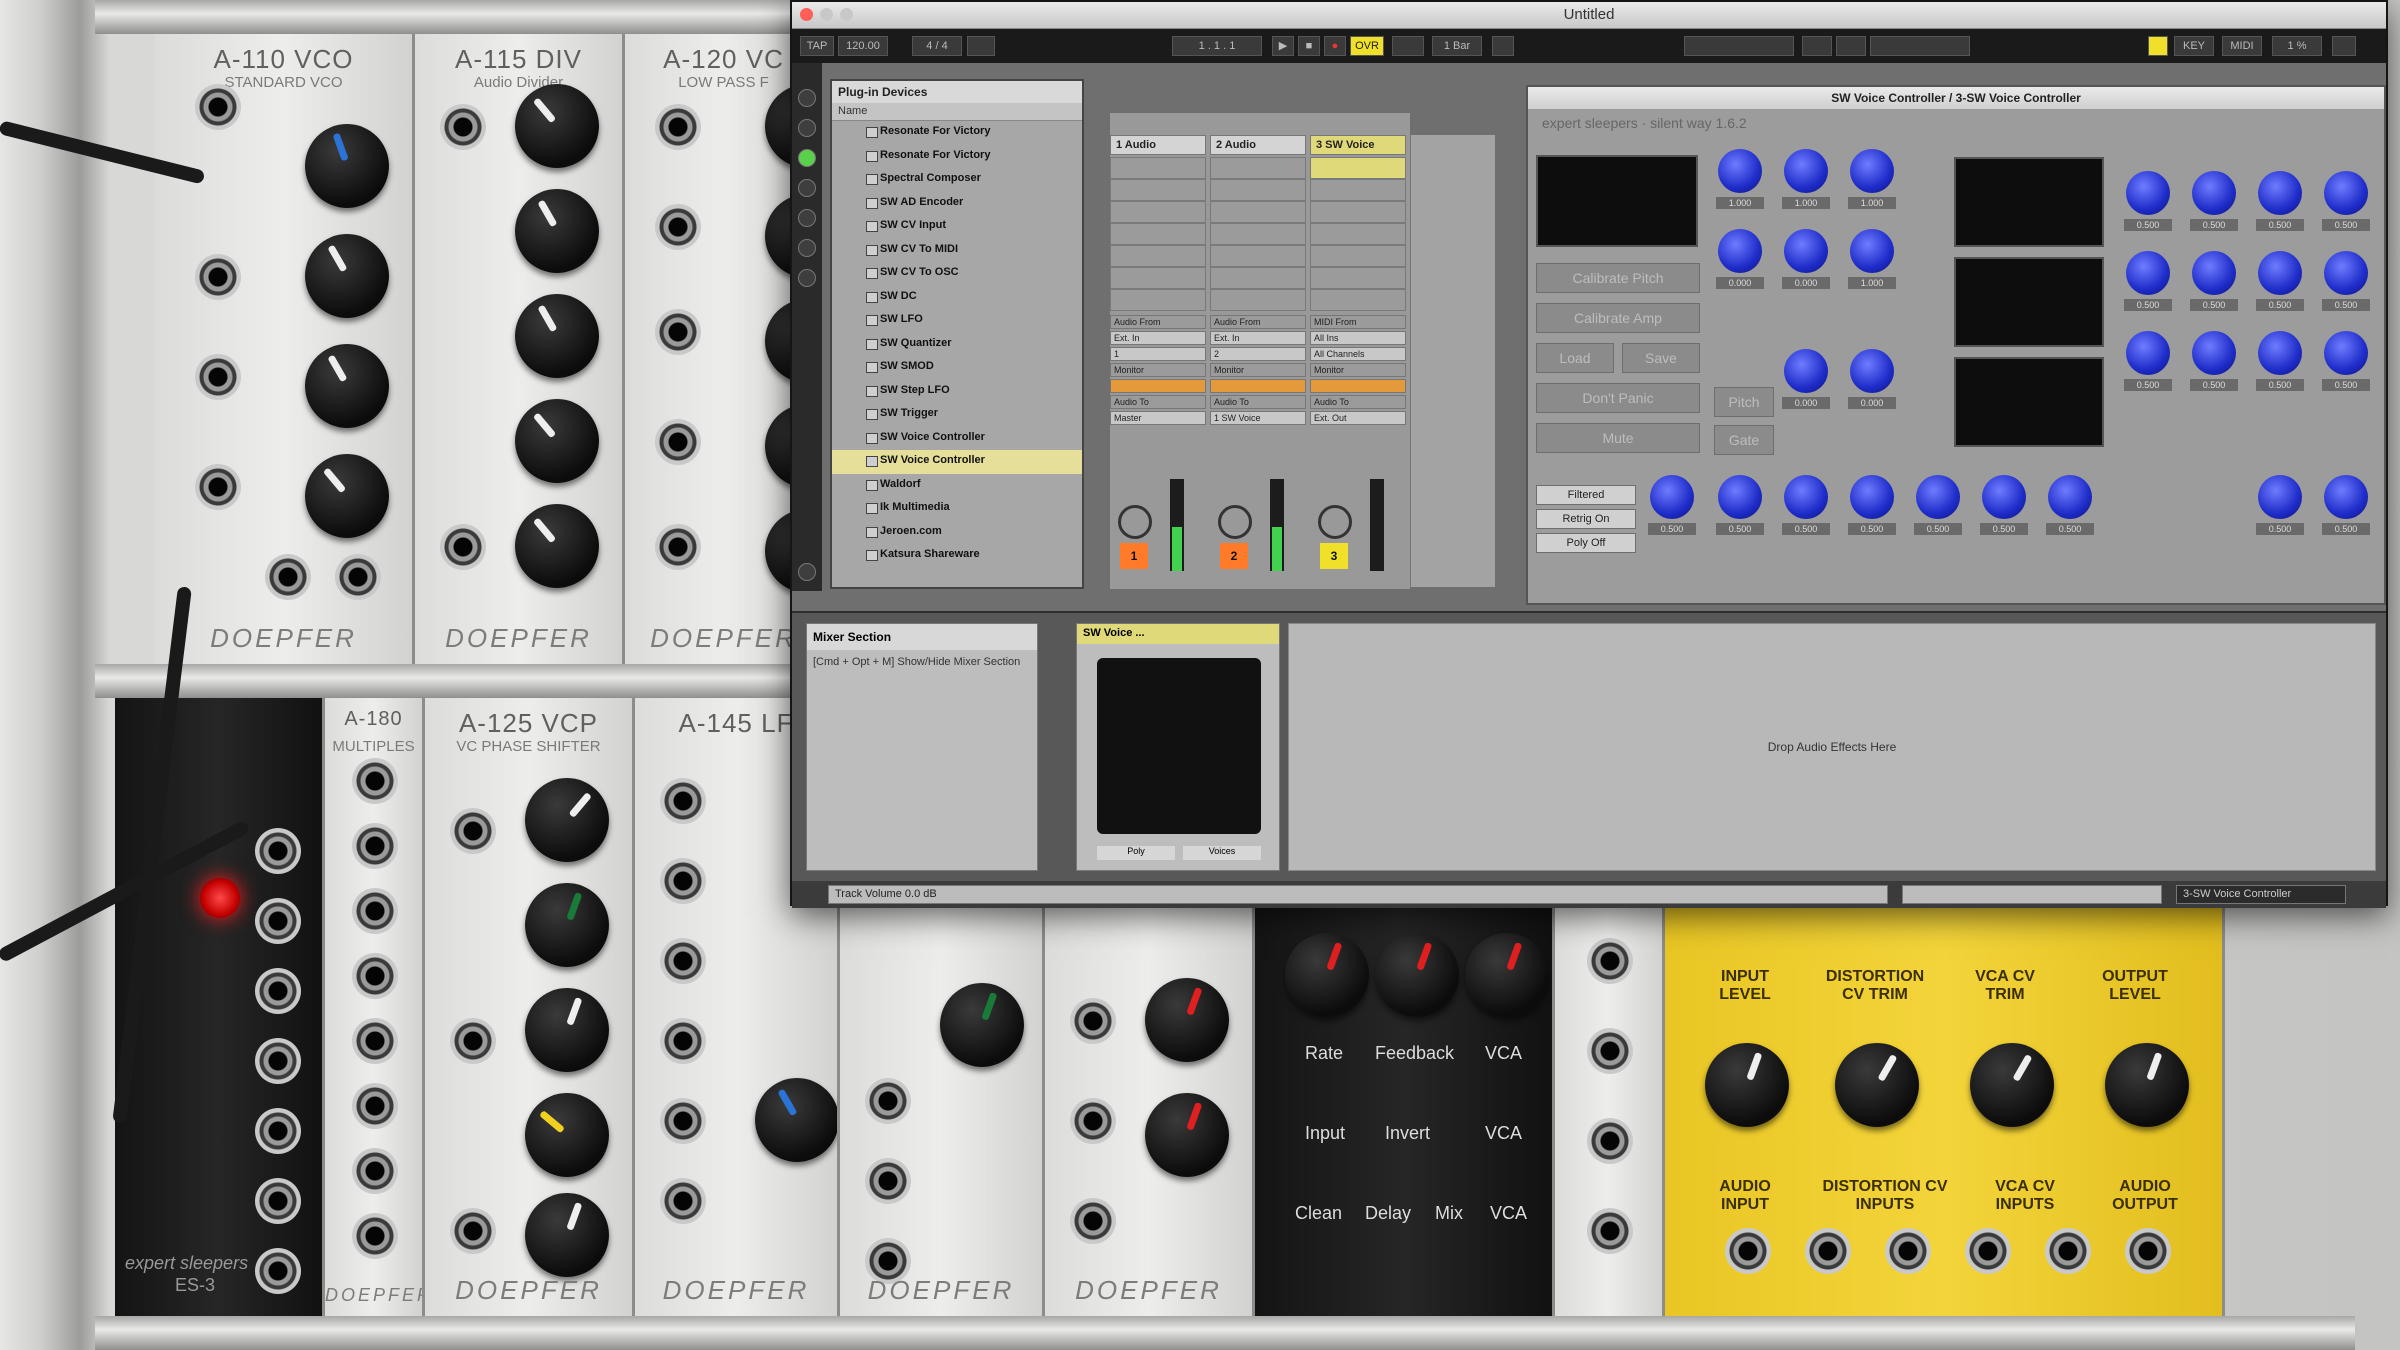 The height and width of the screenshot is (1350, 2400). Describe the element at coordinates (1832, 747) in the screenshot. I see `drop-effects-zone: Drop Audio Effects Here` at that location.